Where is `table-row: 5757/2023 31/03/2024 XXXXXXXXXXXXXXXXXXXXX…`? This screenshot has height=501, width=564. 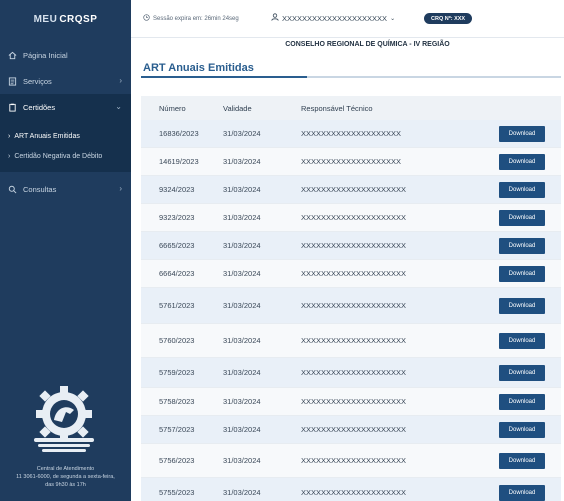
table-row: 5757/2023 31/03/2024 XXXXXXXXXXXXXXXXXXXXX… is located at coordinates (351, 430).